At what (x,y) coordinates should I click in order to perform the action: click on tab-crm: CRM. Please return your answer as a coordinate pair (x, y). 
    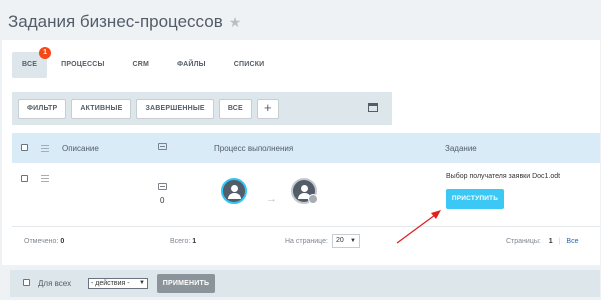
    Looking at the image, I should click on (141, 65).